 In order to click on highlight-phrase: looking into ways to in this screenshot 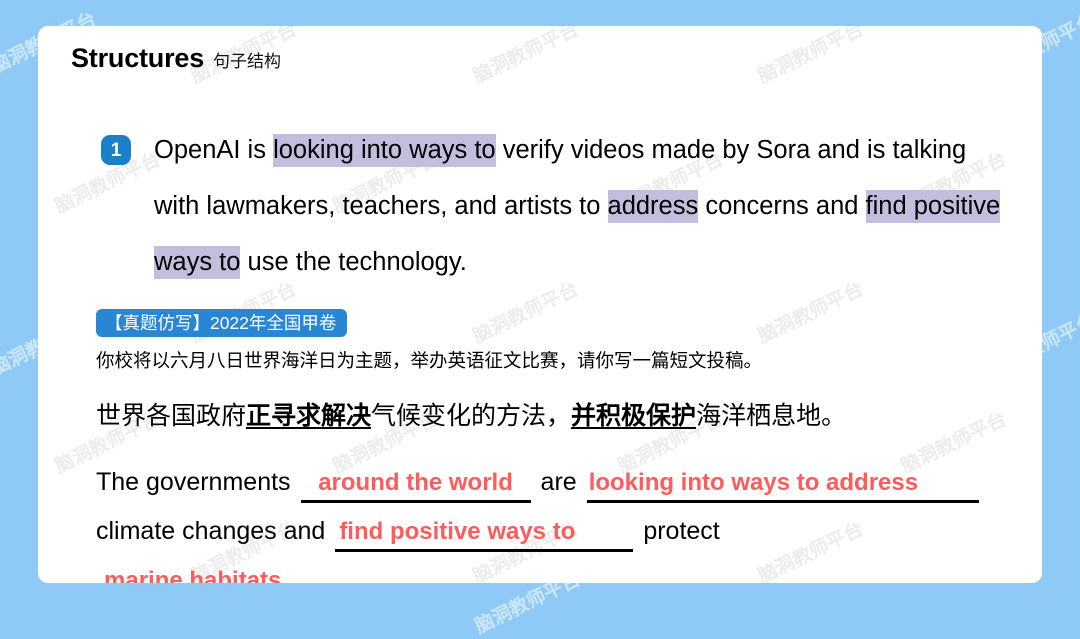, I will do `click(384, 150)`.